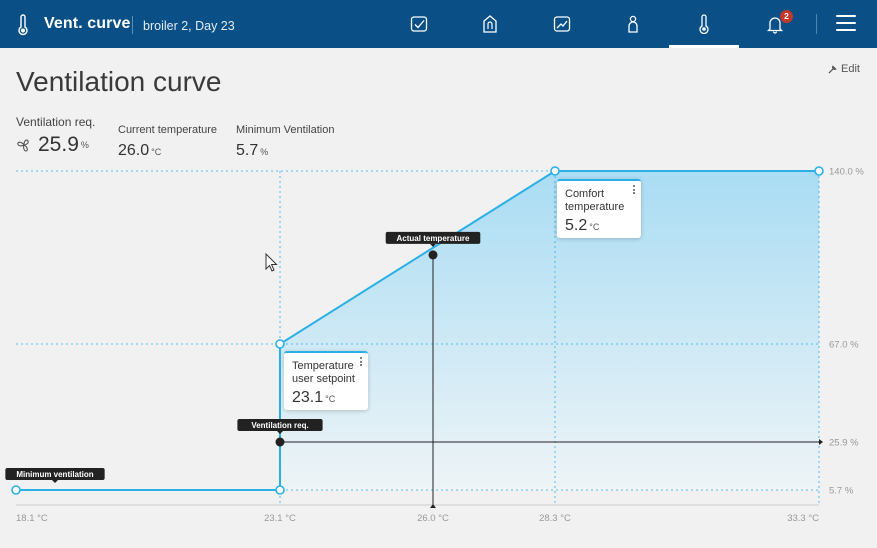  Describe the element at coordinates (119, 81) in the screenshot. I see `page-title: Ventilation curve` at that location.